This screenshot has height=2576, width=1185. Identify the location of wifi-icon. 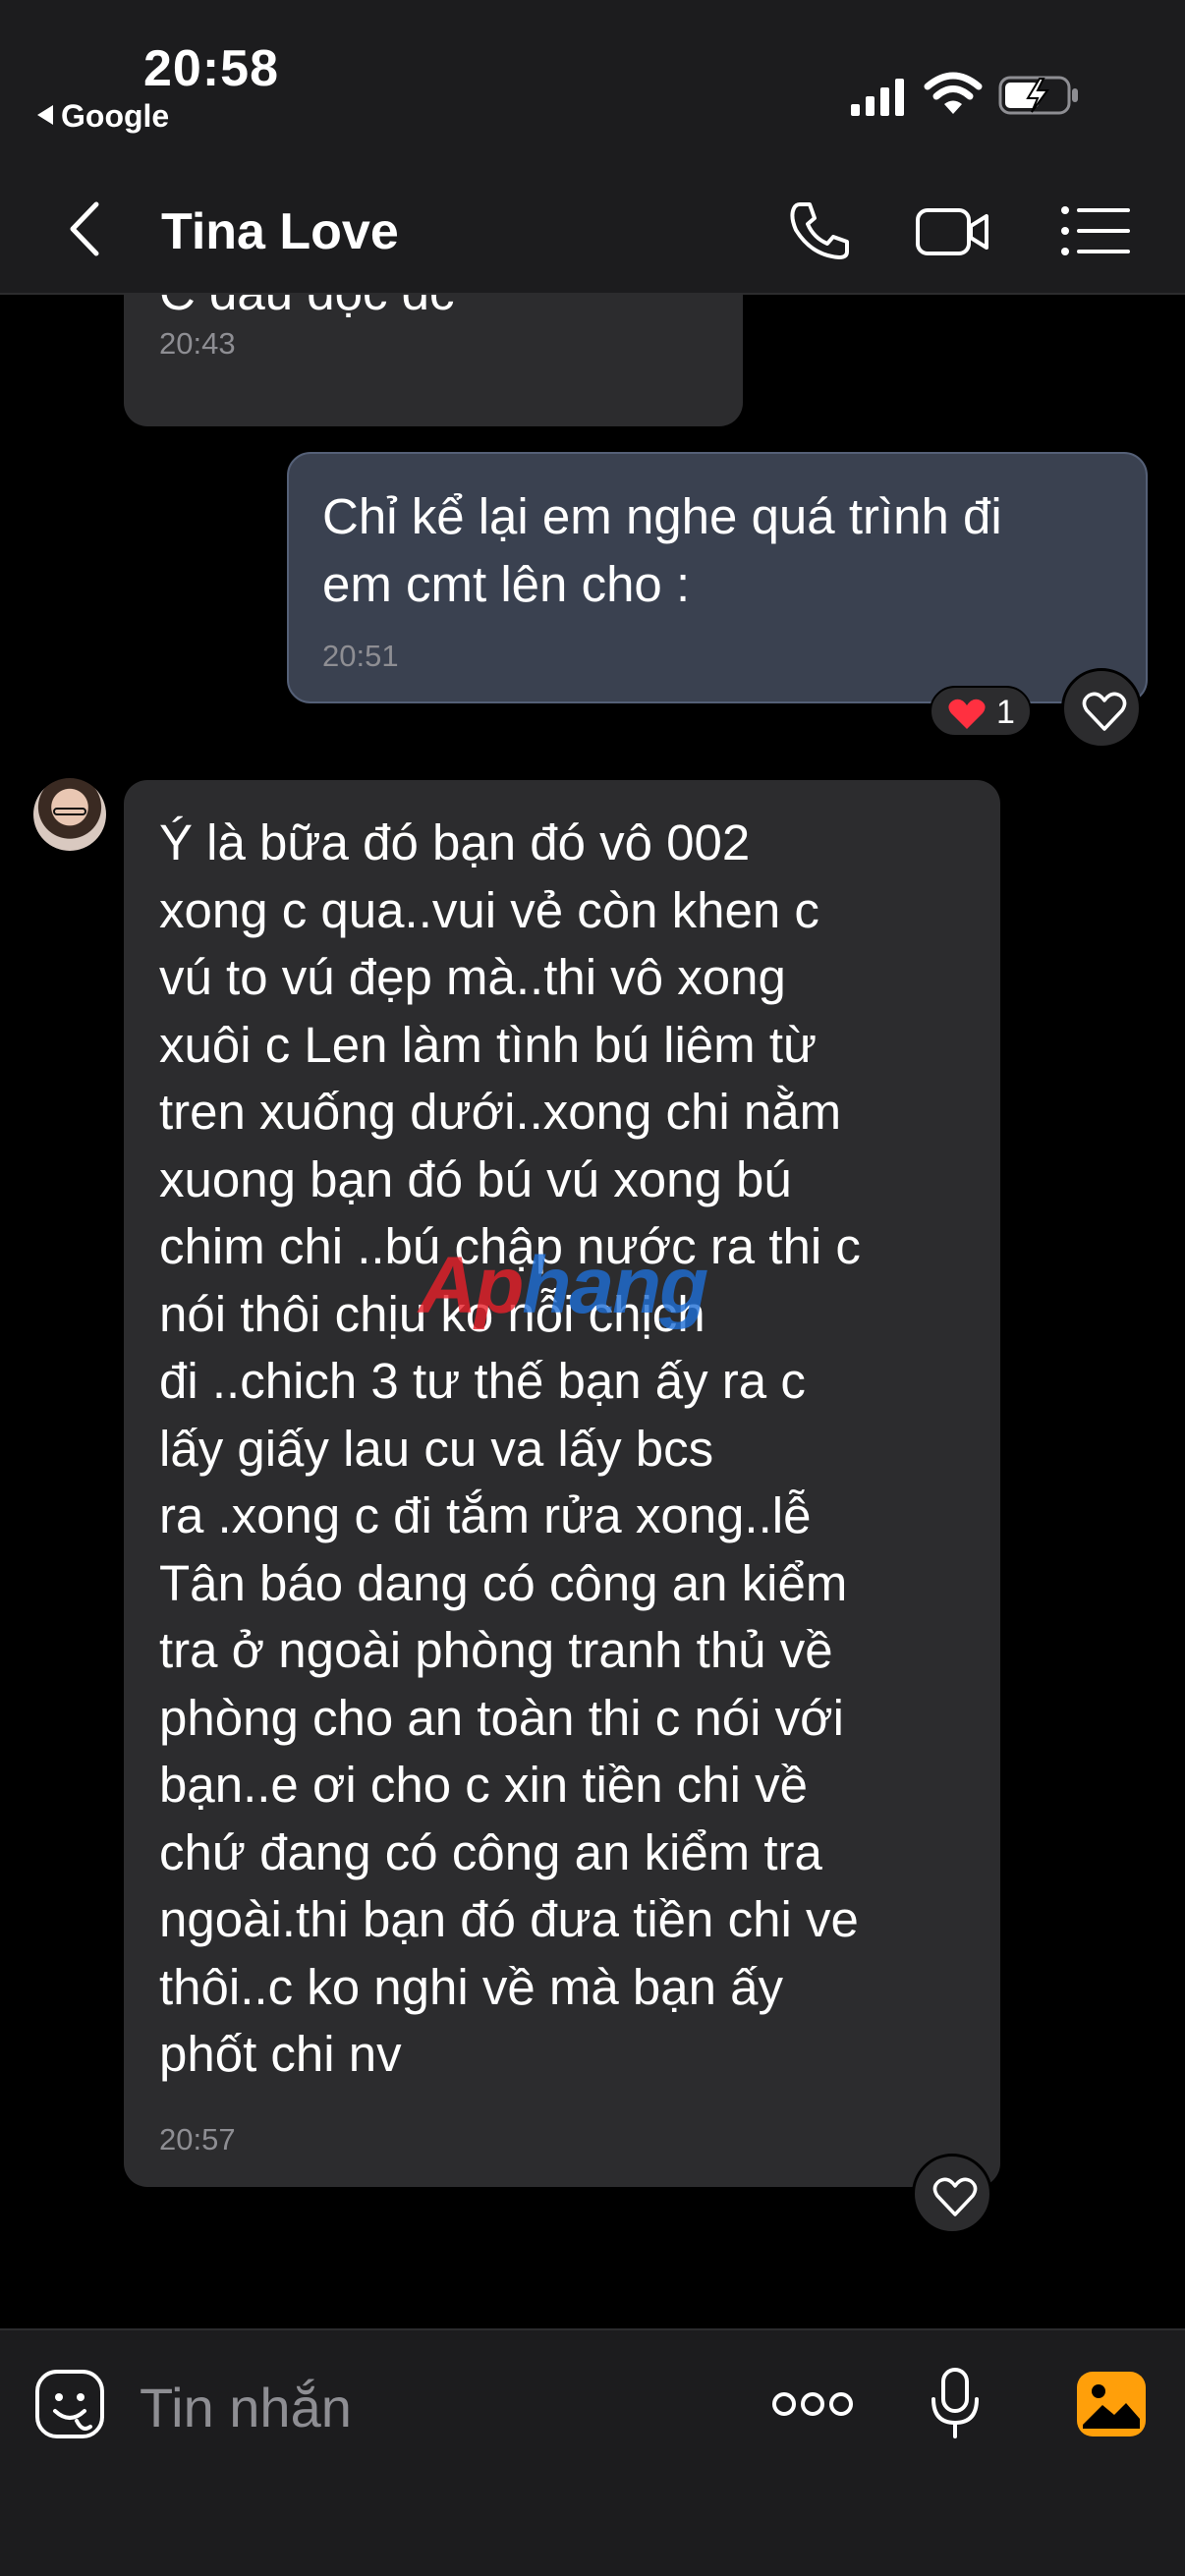
(954, 93).